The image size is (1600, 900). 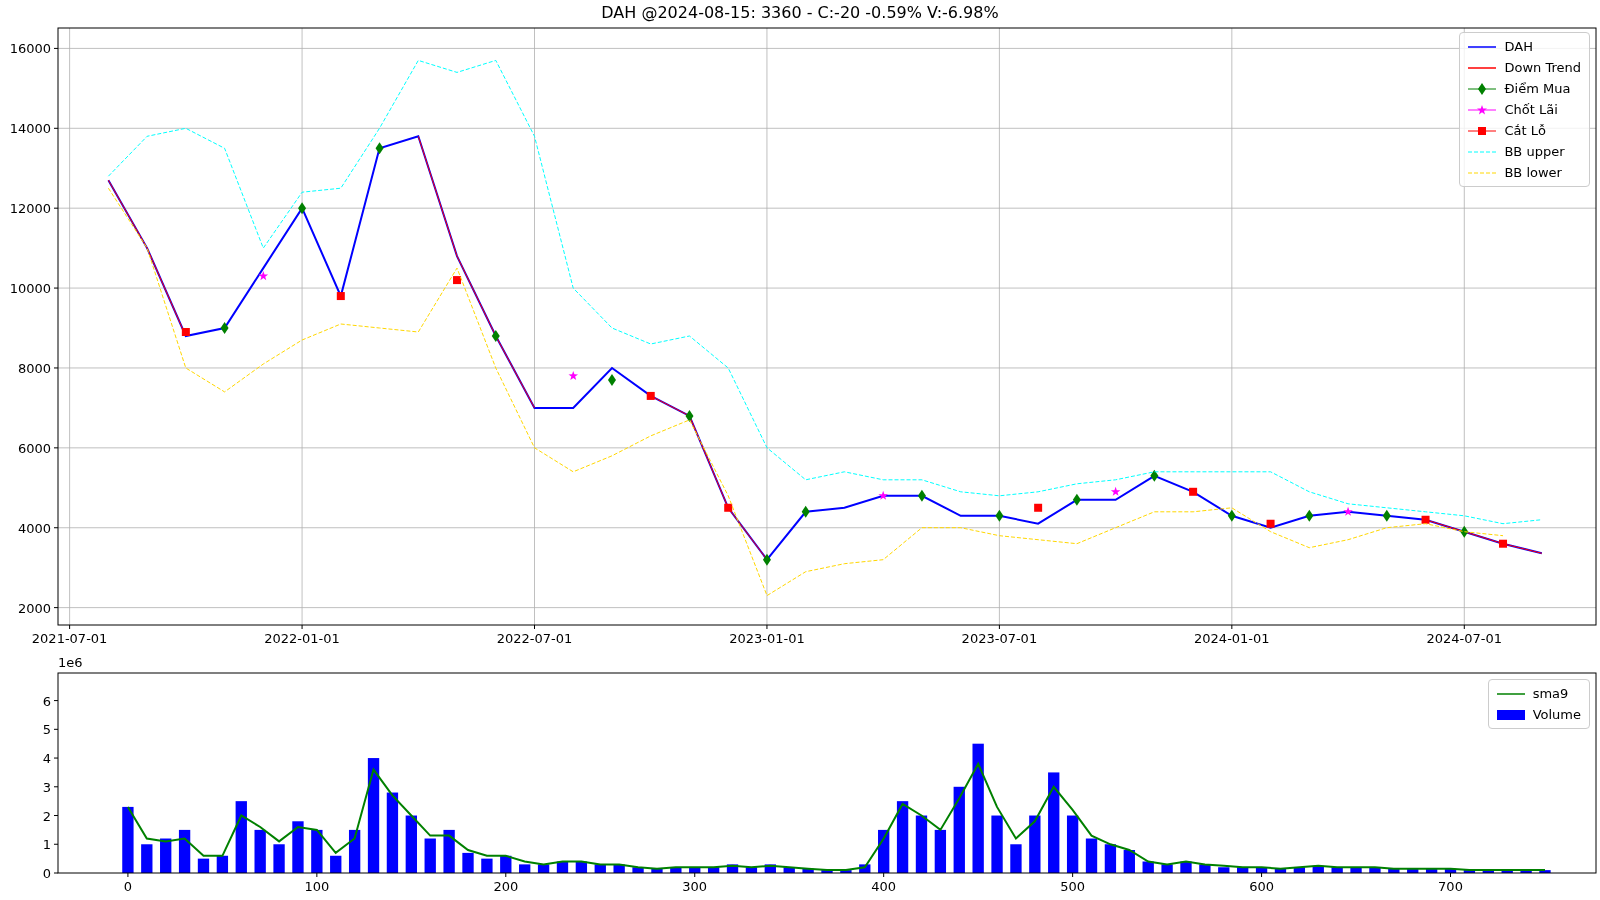 I want to click on axis-tick-label: 2021-07-01, so click(x=69, y=638).